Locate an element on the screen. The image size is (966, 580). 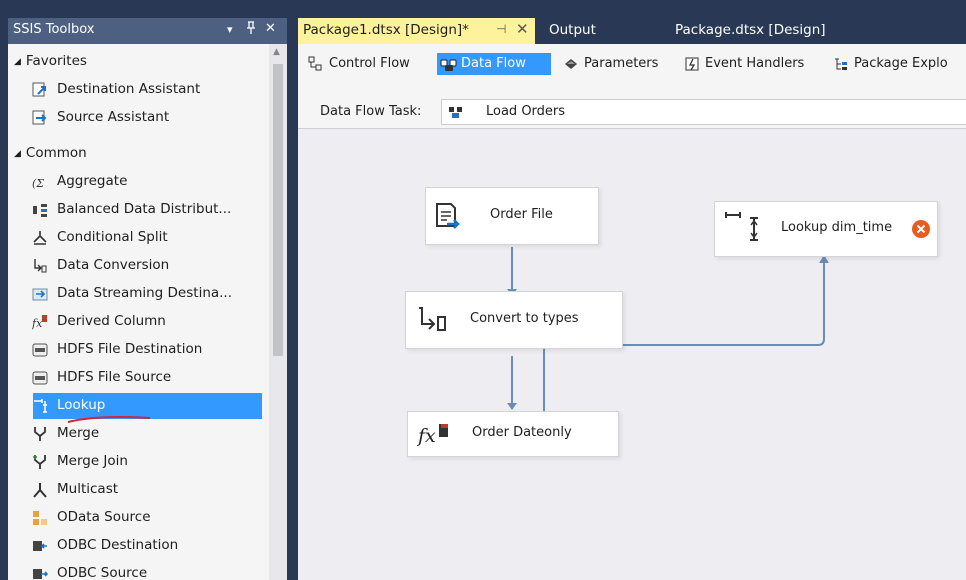
toolbox-item-label: Merge Join is located at coordinates (92, 461).